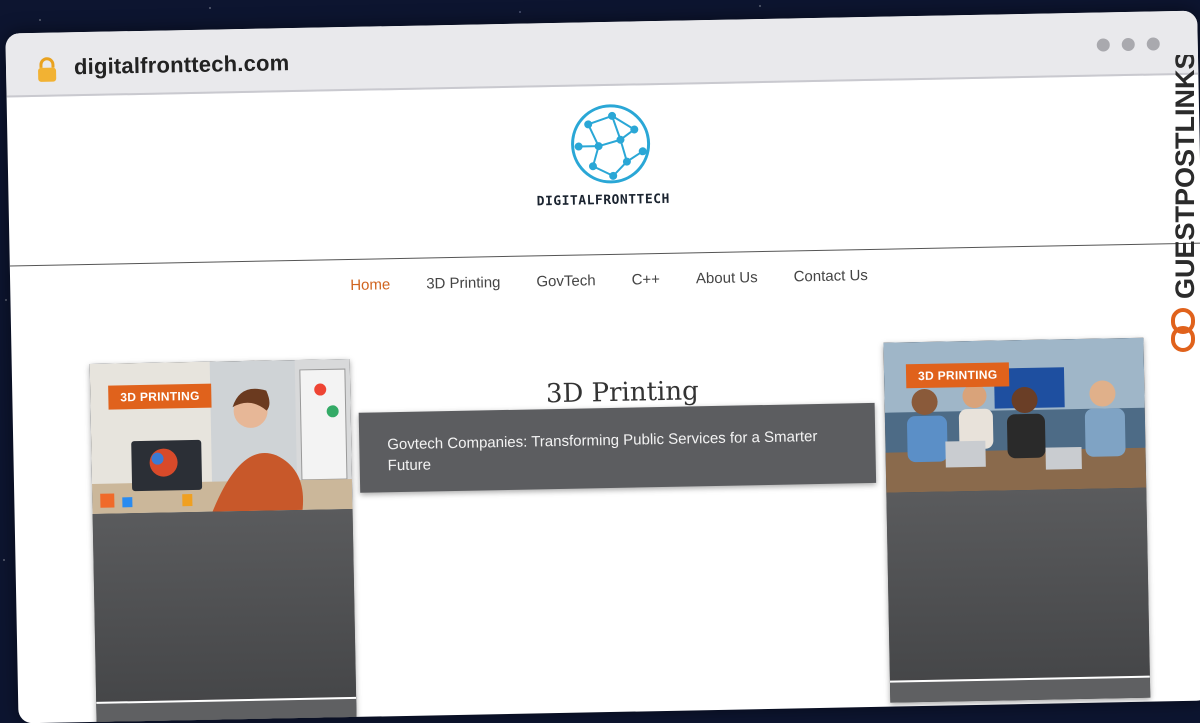 Image resolution: width=1200 pixels, height=723 pixels. What do you see at coordinates (645, 280) in the screenshot?
I see `nav-cpp: C++` at bounding box center [645, 280].